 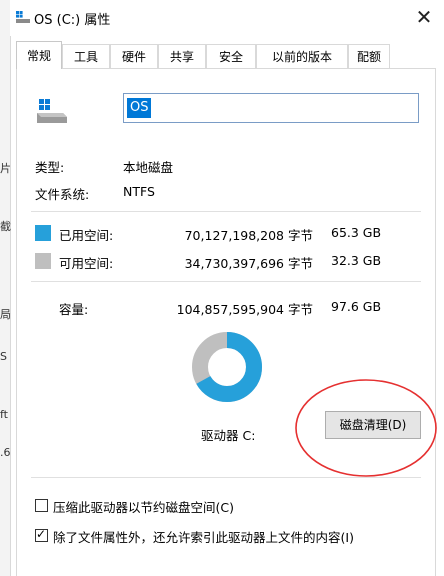 What do you see at coordinates (5, 226) in the screenshot?
I see `background-text: 截` at bounding box center [5, 226].